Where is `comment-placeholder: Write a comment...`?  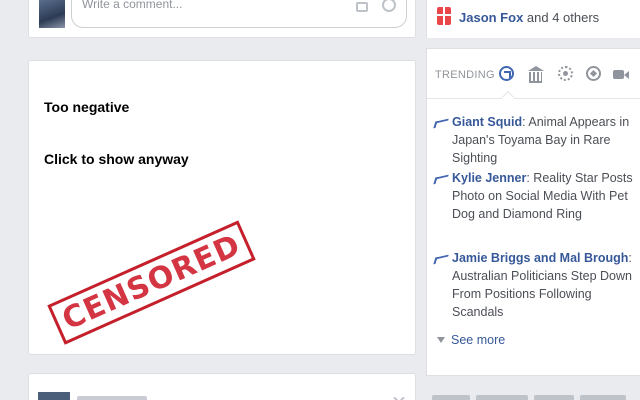
comment-placeholder: Write a comment... is located at coordinates (132, 5).